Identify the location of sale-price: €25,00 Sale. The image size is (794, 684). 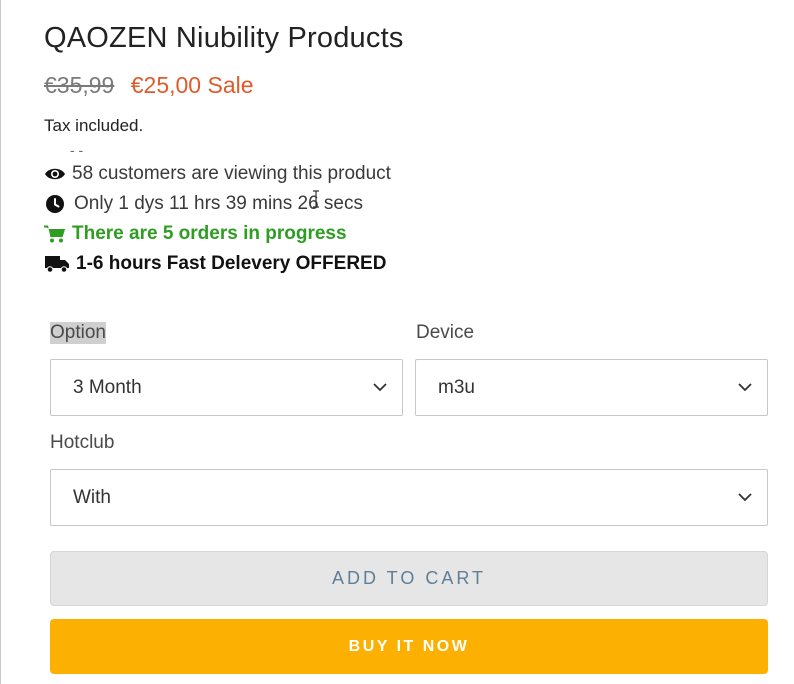
(192, 85).